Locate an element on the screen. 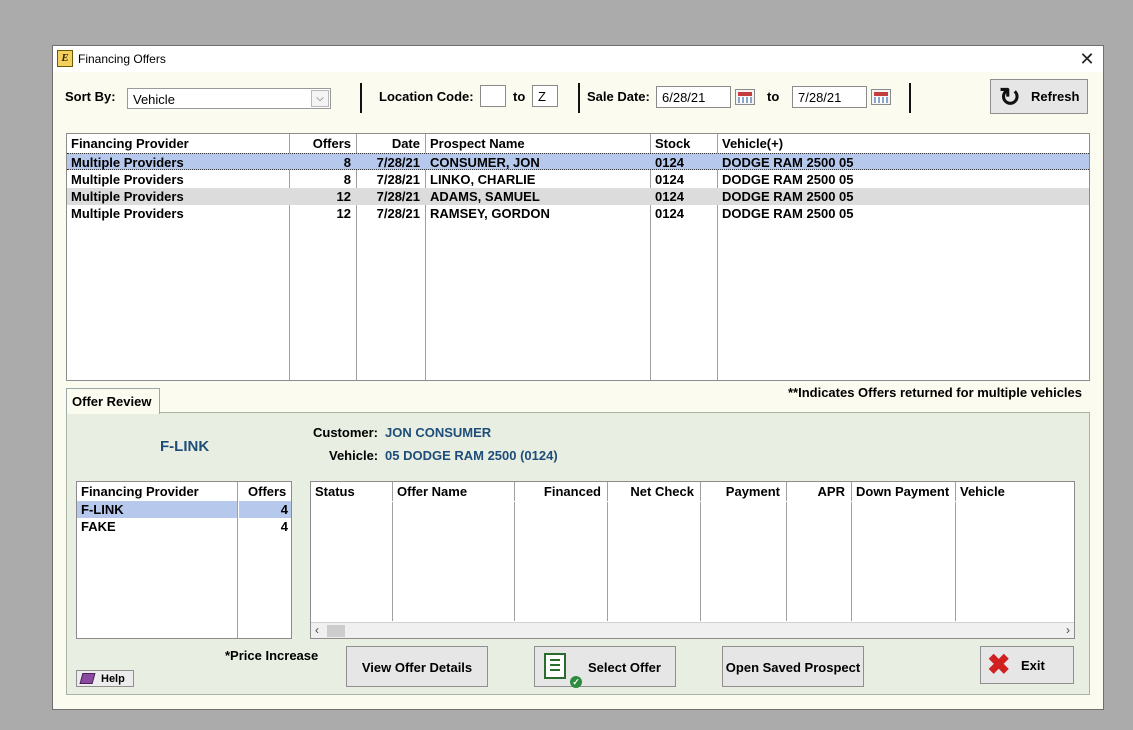 The height and width of the screenshot is (730, 1133). cell-prospect: RAMSEY, GORDON is located at coordinates (490, 213).